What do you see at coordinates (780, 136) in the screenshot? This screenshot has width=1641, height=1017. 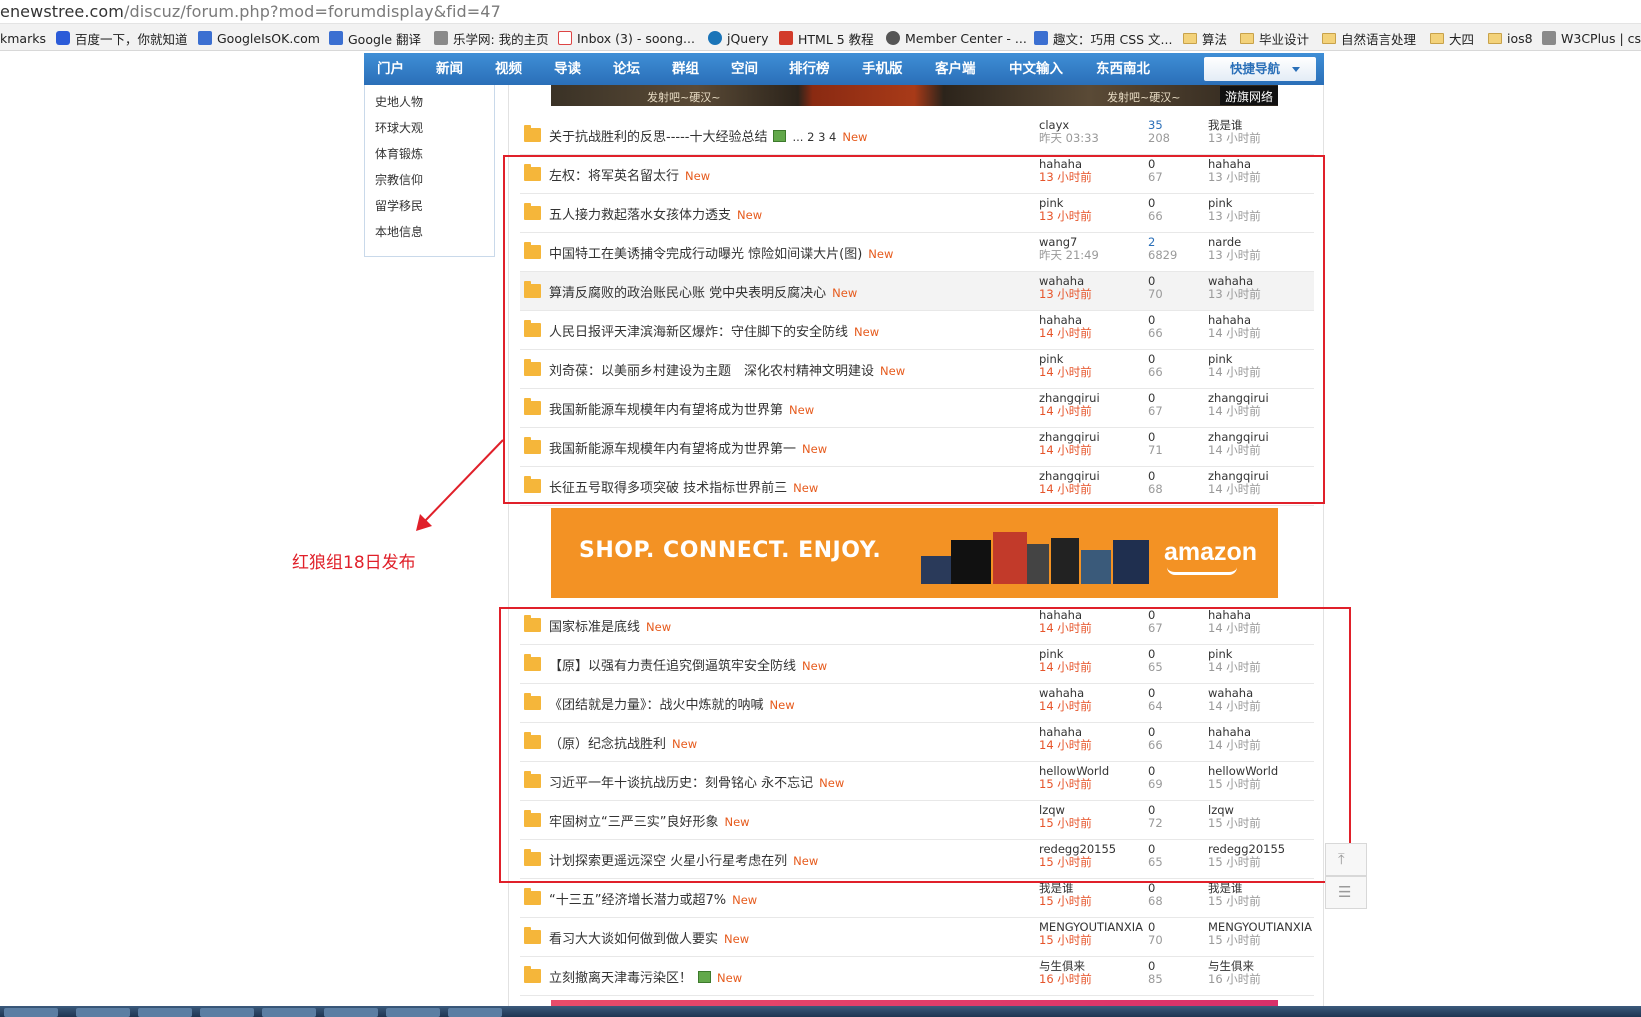 I see `attachment-icon` at bounding box center [780, 136].